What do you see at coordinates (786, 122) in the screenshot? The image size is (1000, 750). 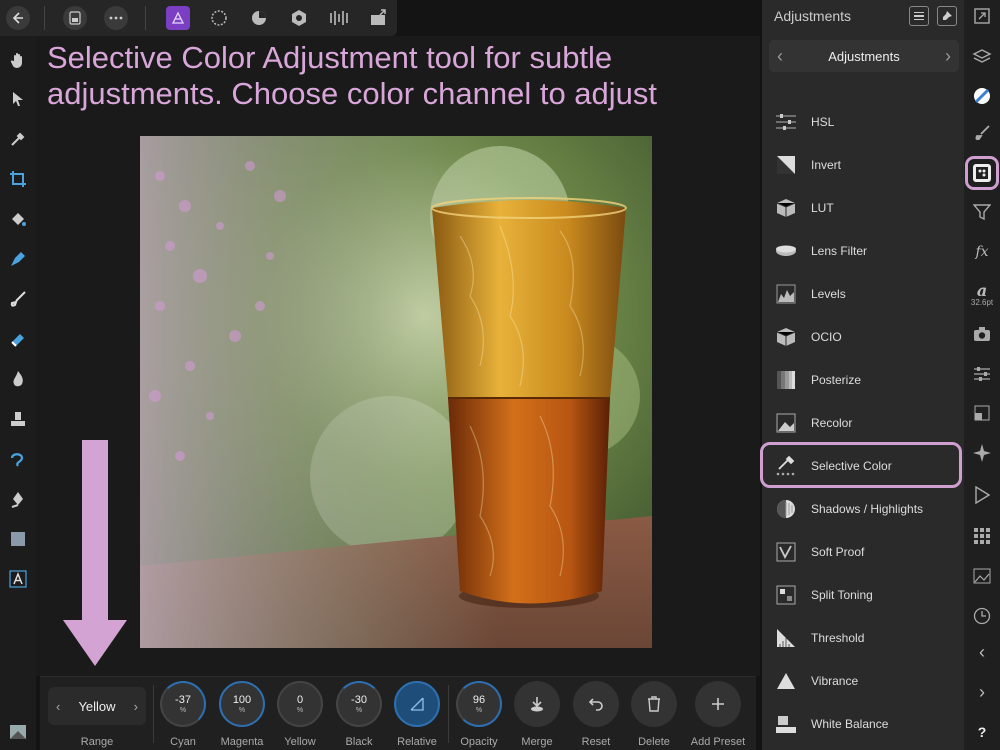 I see `hsl-sliders-icon` at bounding box center [786, 122].